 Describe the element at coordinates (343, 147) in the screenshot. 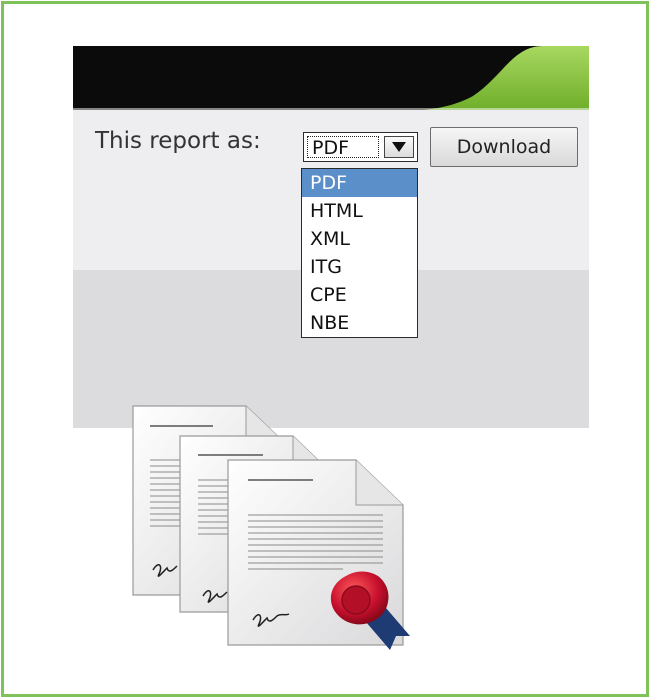

I see `format-select-value: PDF` at that location.